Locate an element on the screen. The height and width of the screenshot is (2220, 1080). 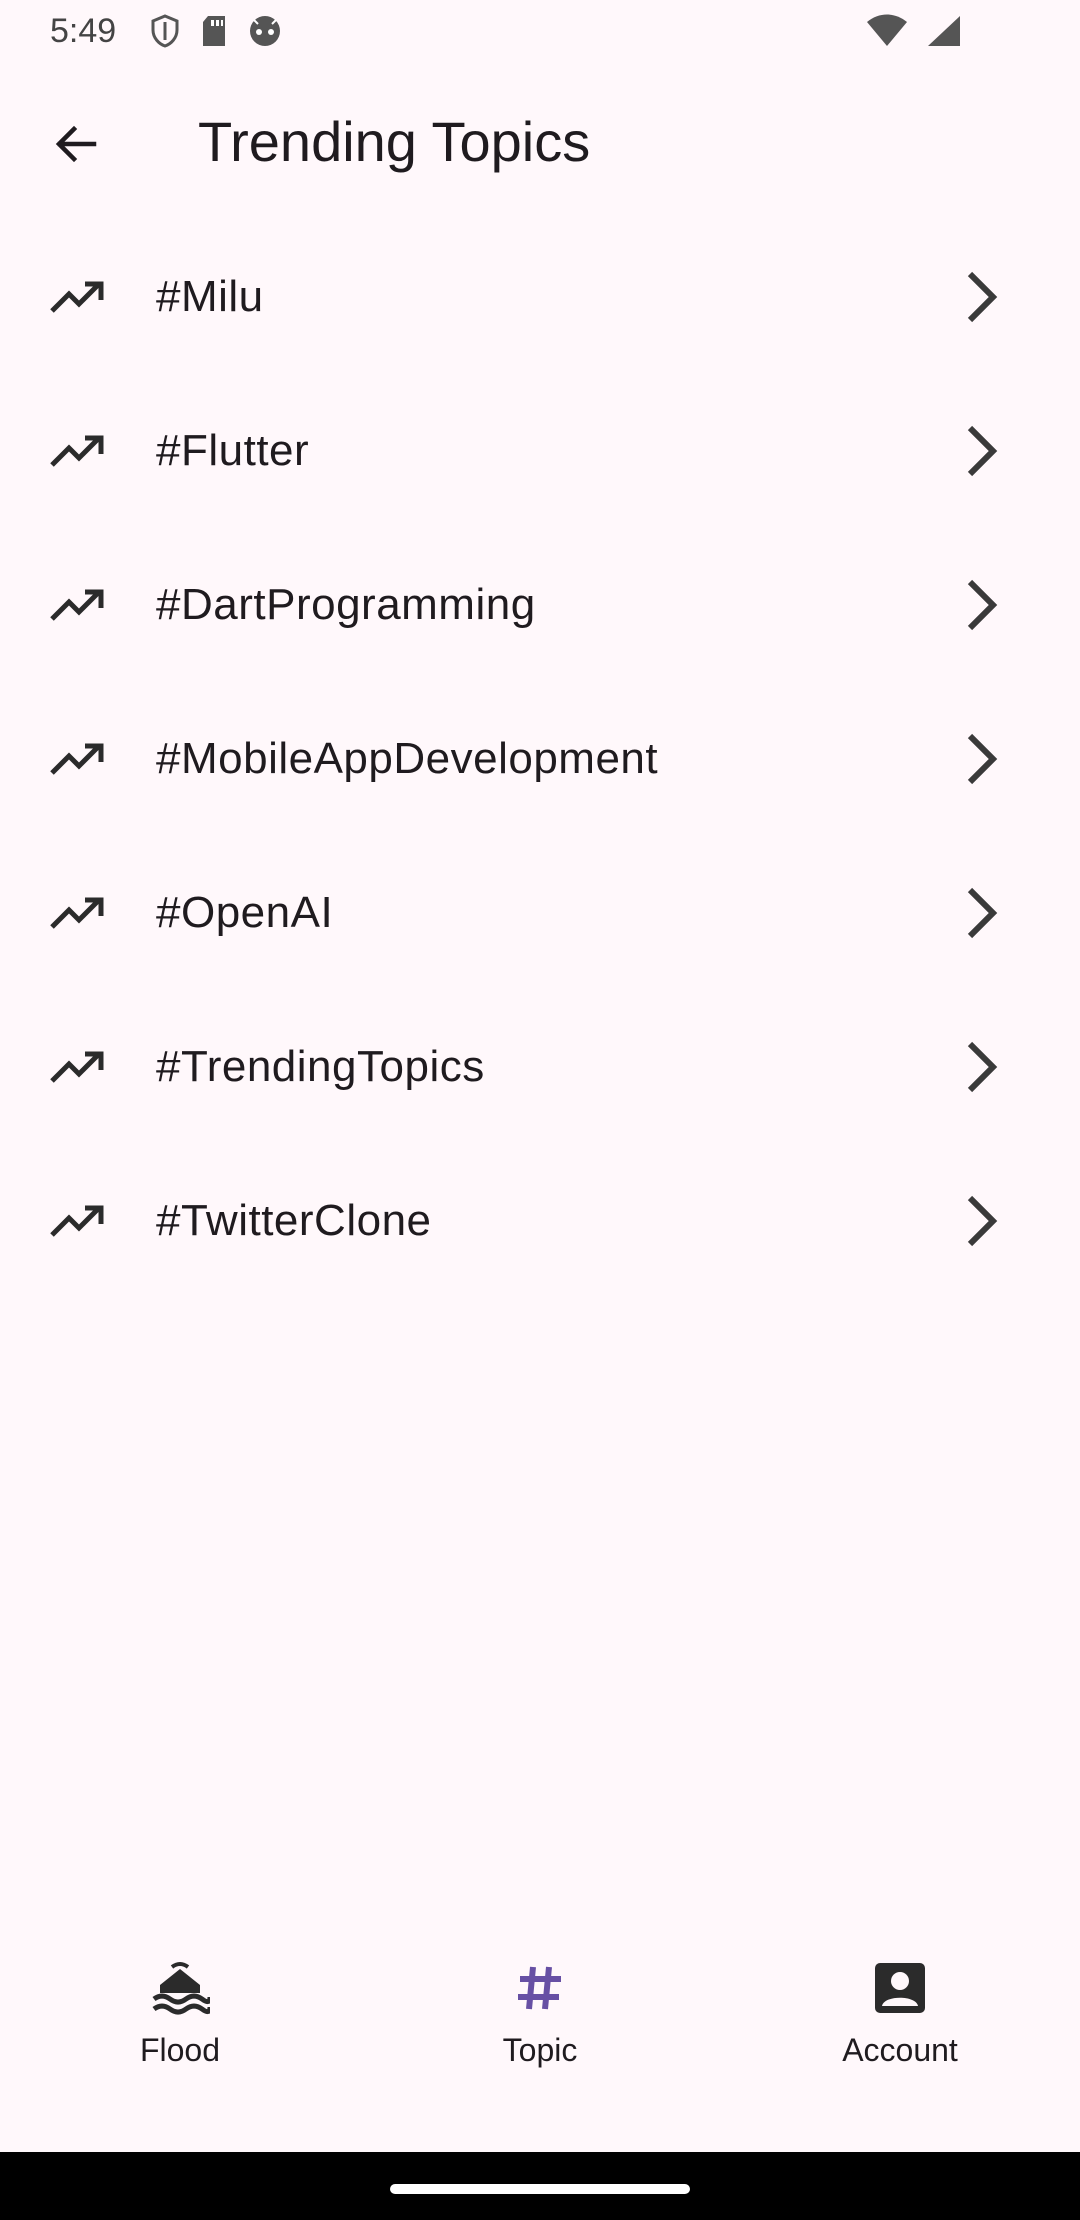
nav-item-topic: Topic is located at coordinates (540, 2038).